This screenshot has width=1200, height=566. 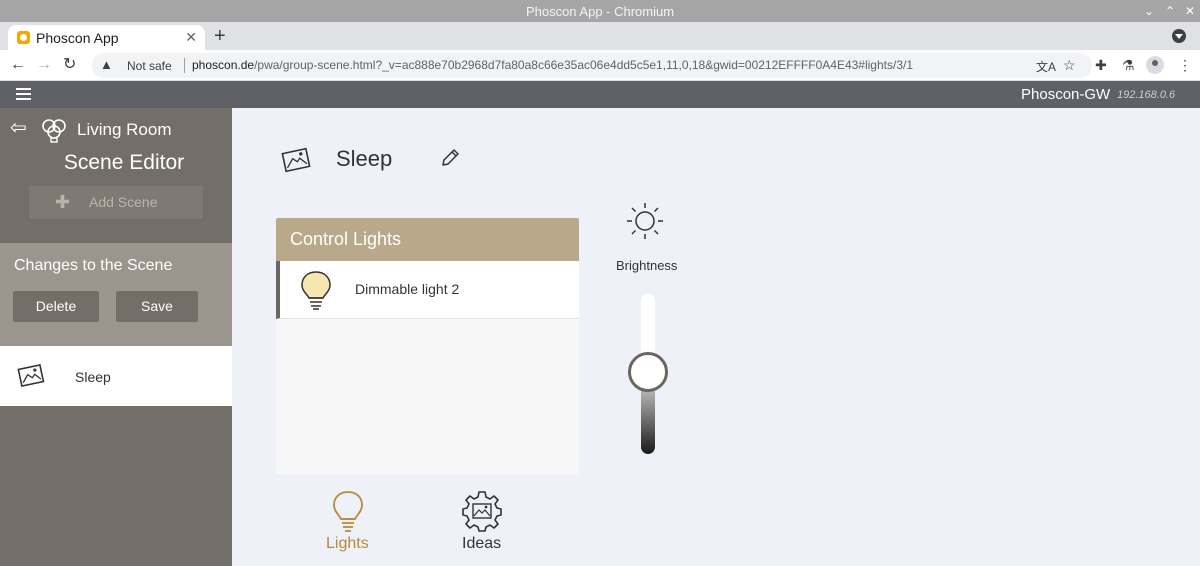 What do you see at coordinates (54, 131) in the screenshot?
I see `room-bulbs-icon` at bounding box center [54, 131].